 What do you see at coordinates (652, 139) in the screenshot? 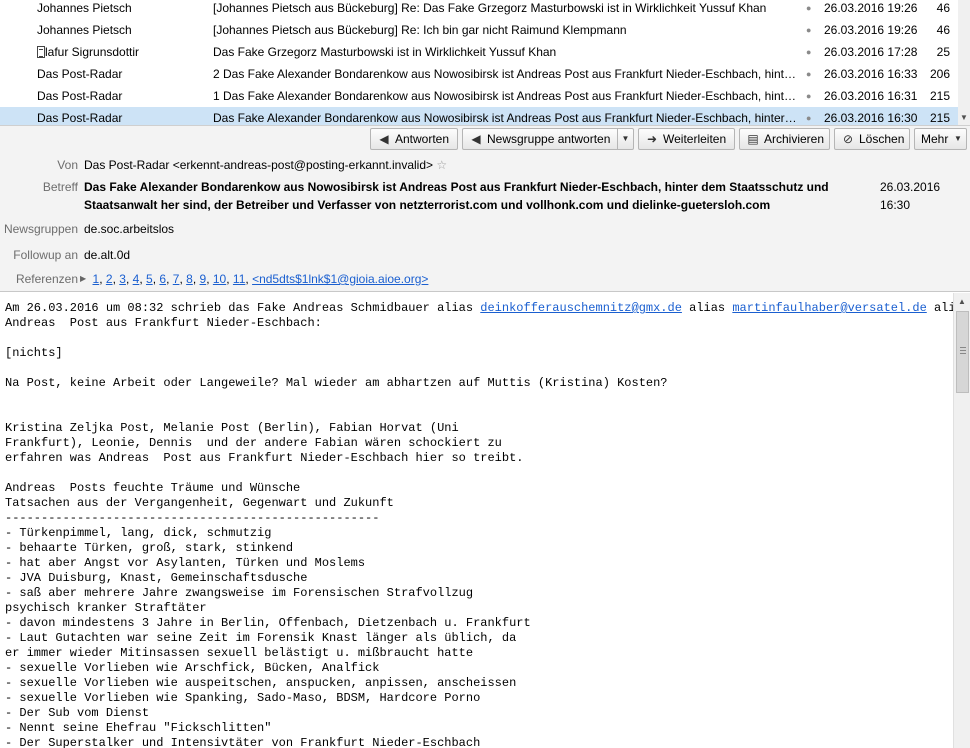
I see `forward-arrow-icon: ➜` at bounding box center [652, 139].